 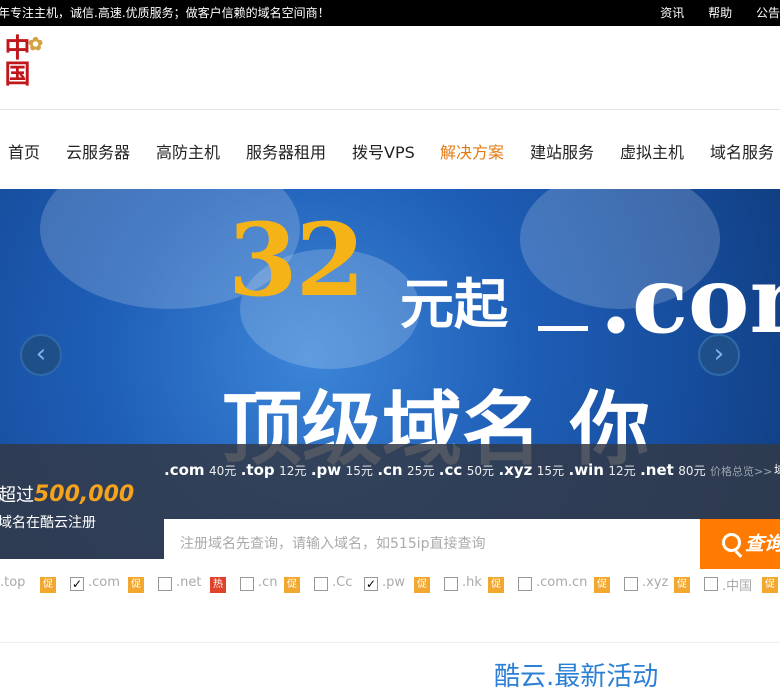 What do you see at coordinates (24, 151) in the screenshot?
I see `nav-item-home: 首页` at bounding box center [24, 151].